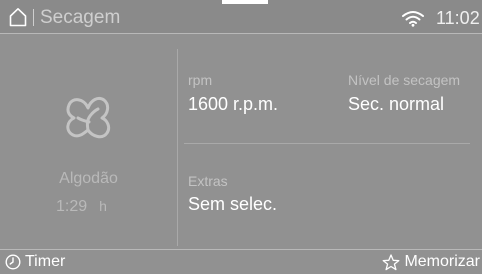  I want to click on dry-level-label: Nível de secagem, so click(404, 80).